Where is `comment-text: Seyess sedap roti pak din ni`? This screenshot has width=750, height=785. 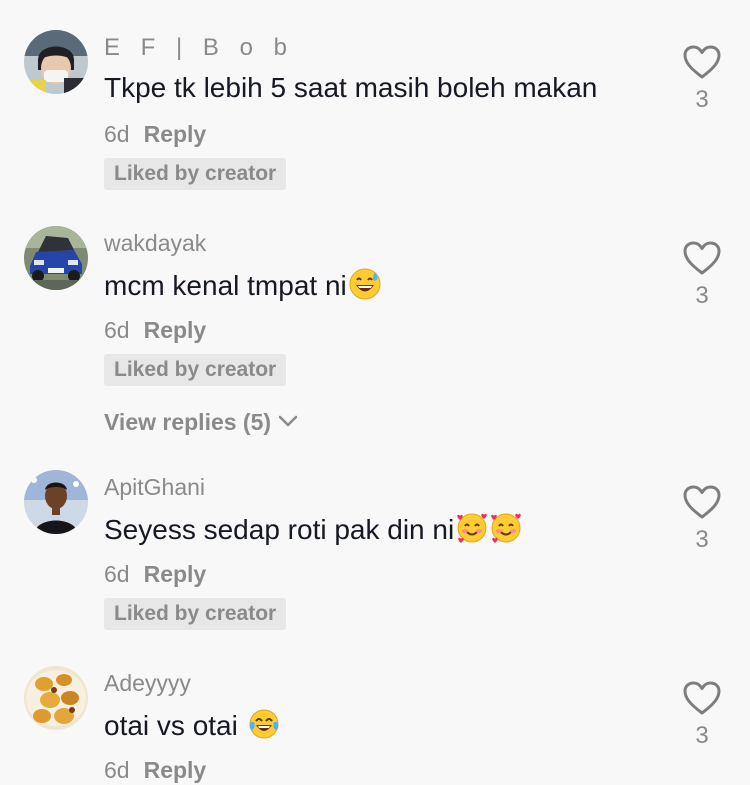 comment-text: Seyess sedap roti pak din ni is located at coordinates (313, 529).